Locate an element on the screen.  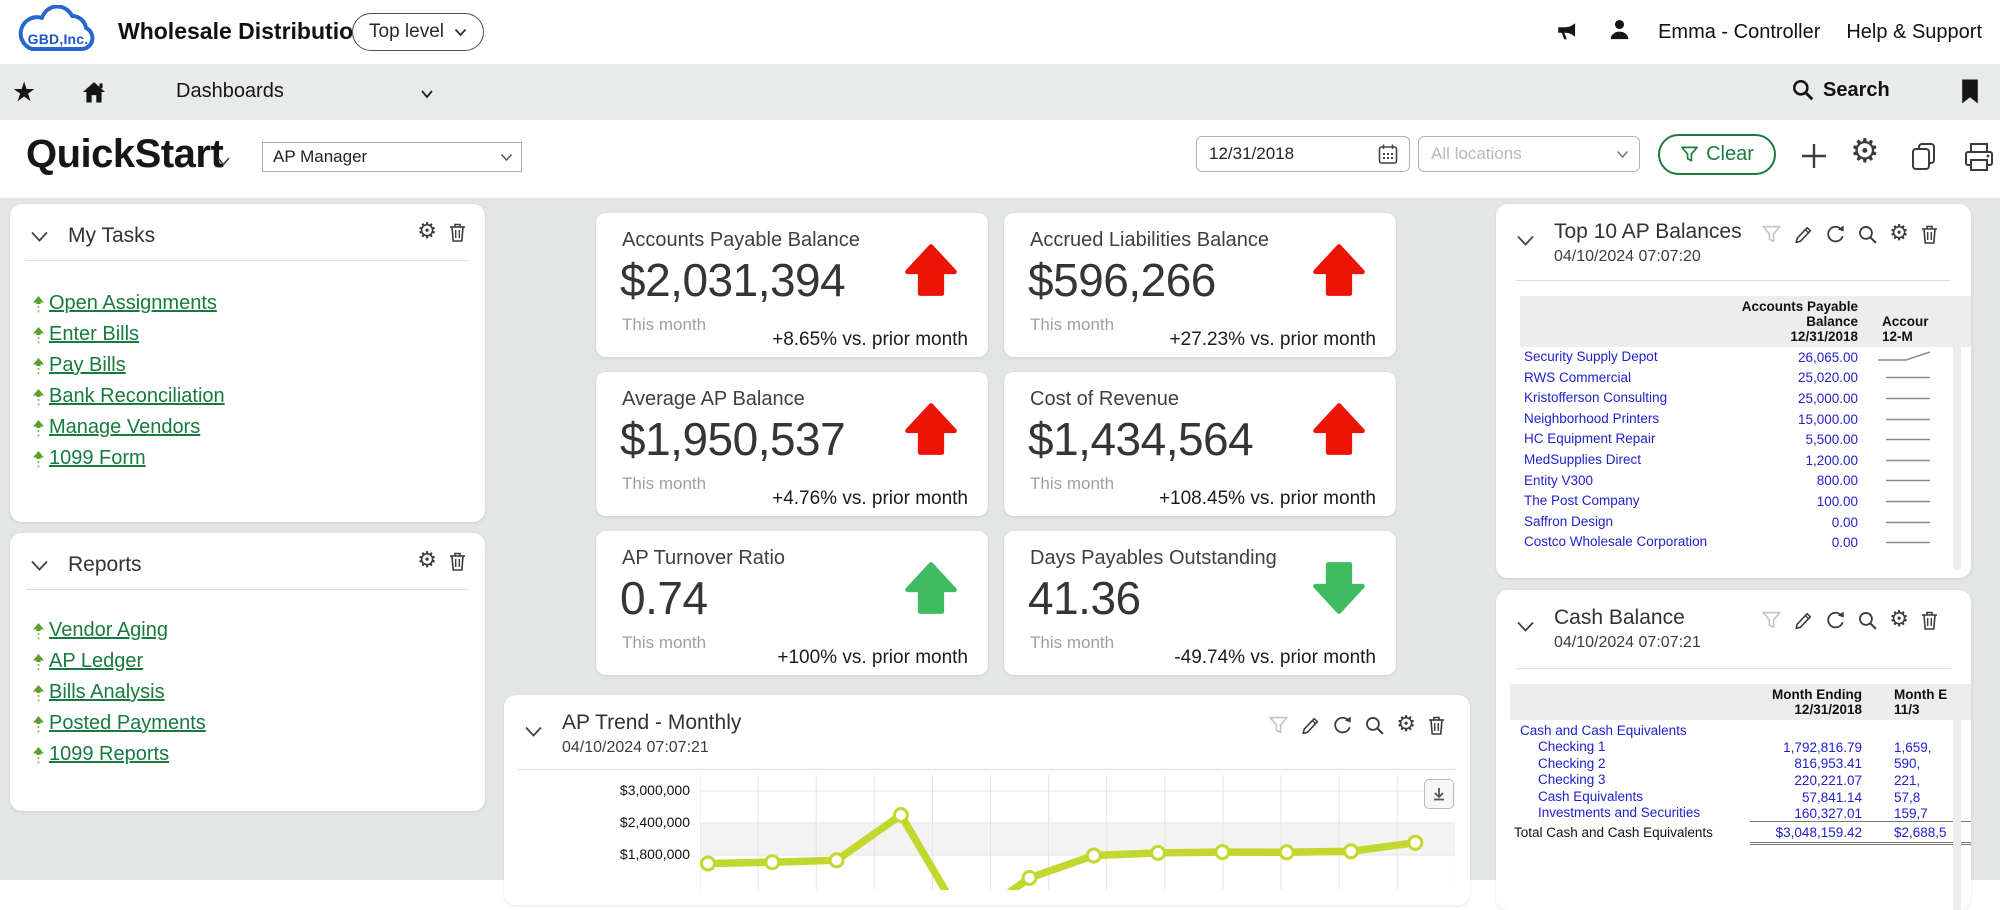
search-button: Search is located at coordinates (1840, 90).